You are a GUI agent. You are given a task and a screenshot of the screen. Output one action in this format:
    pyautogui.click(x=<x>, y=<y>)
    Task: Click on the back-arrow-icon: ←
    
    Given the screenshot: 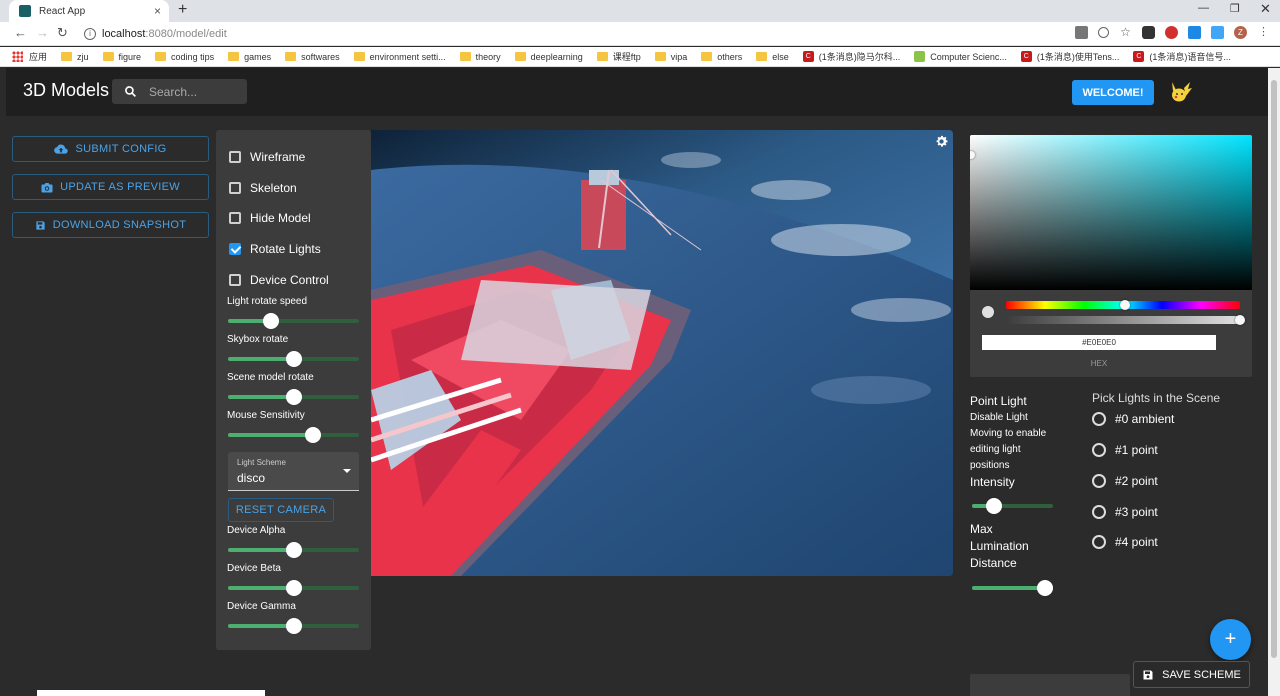 What is the action you would take?
    pyautogui.click(x=20, y=32)
    